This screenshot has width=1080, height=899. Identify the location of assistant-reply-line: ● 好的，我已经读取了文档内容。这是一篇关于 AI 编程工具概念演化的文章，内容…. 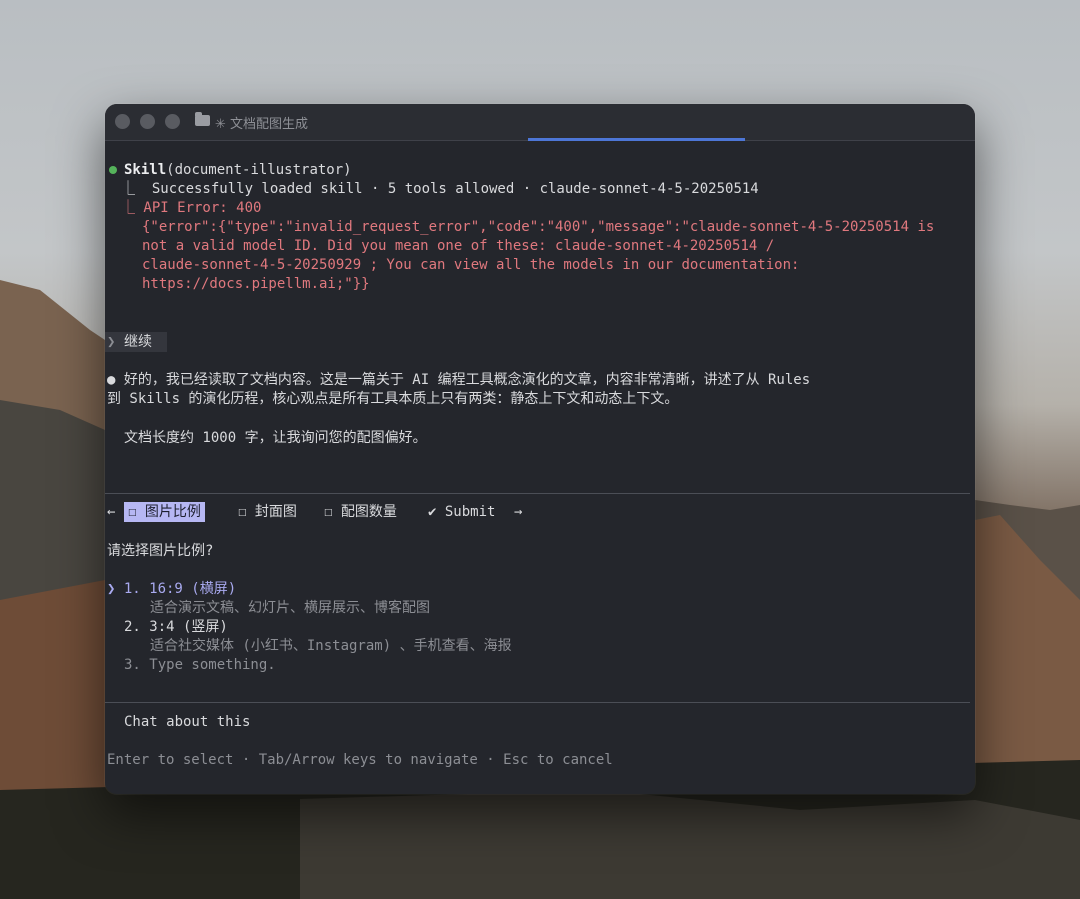
(459, 380).